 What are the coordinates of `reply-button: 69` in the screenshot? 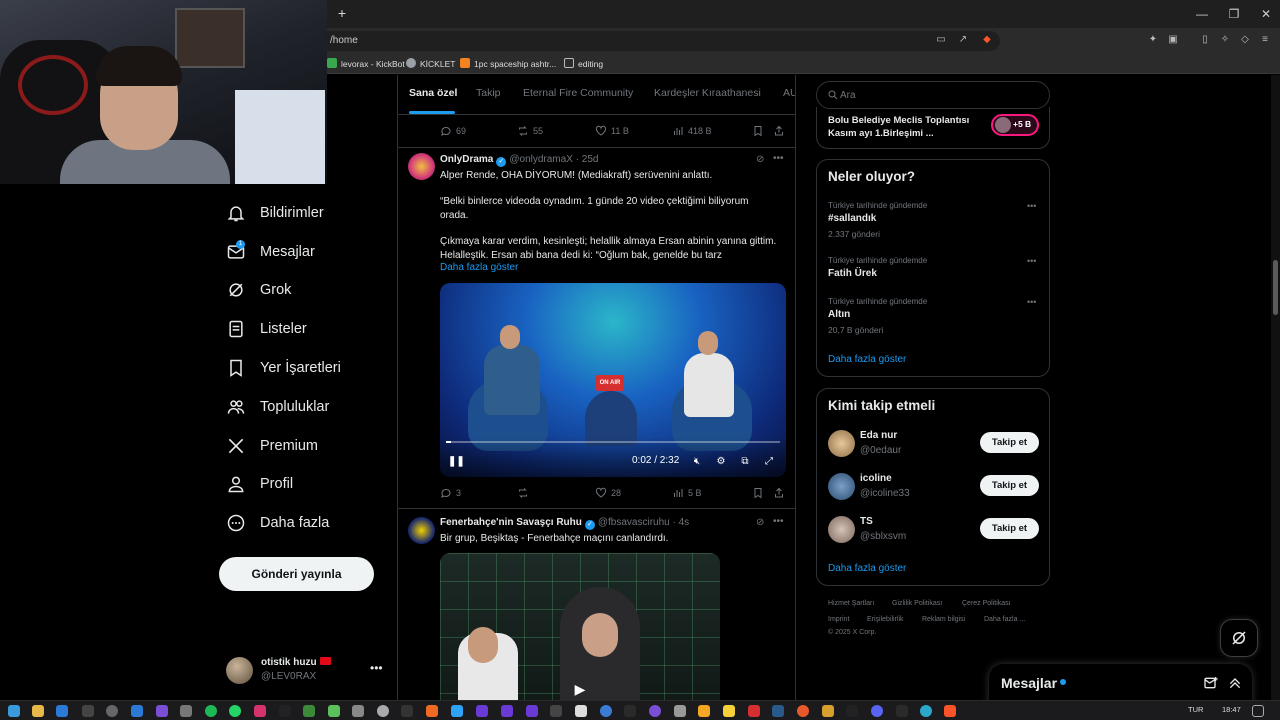 It's located at (453, 131).